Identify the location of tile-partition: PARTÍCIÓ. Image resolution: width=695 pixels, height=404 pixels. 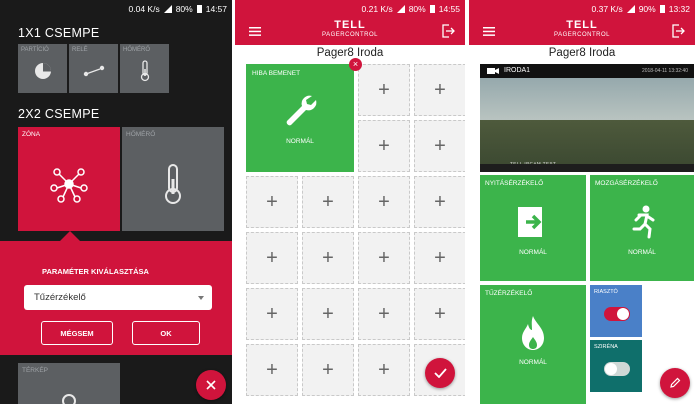
(42, 68).